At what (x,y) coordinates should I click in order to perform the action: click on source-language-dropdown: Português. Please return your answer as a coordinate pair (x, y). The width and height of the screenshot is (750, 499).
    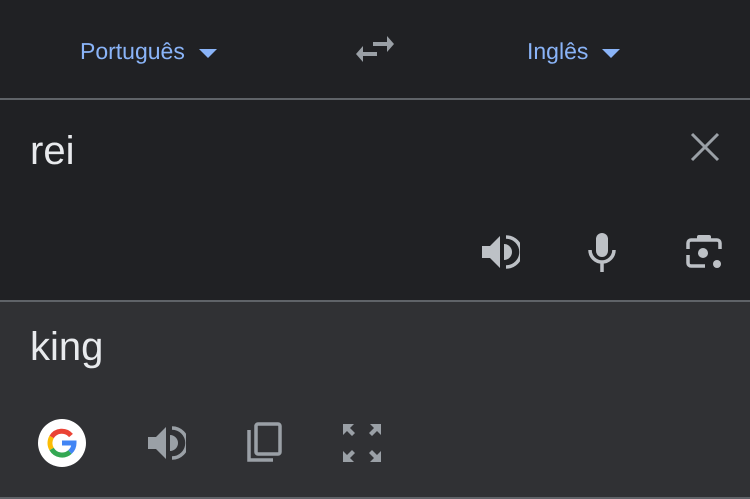
    Looking at the image, I should click on (148, 51).